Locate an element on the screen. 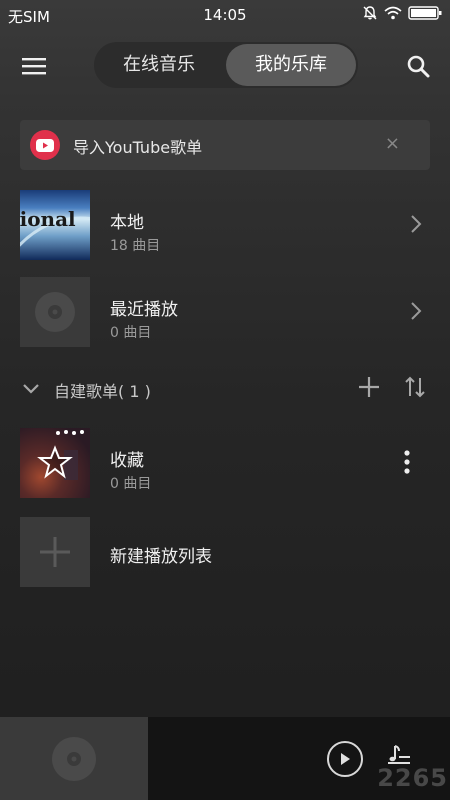 The width and height of the screenshot is (450, 800). library-item-local: lional 本地 18 曲目 is located at coordinates (225, 225).